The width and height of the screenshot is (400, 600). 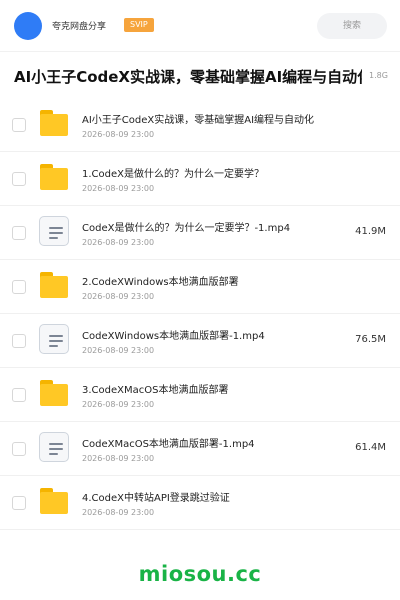 I want to click on item-size: 76.5M, so click(x=370, y=339).